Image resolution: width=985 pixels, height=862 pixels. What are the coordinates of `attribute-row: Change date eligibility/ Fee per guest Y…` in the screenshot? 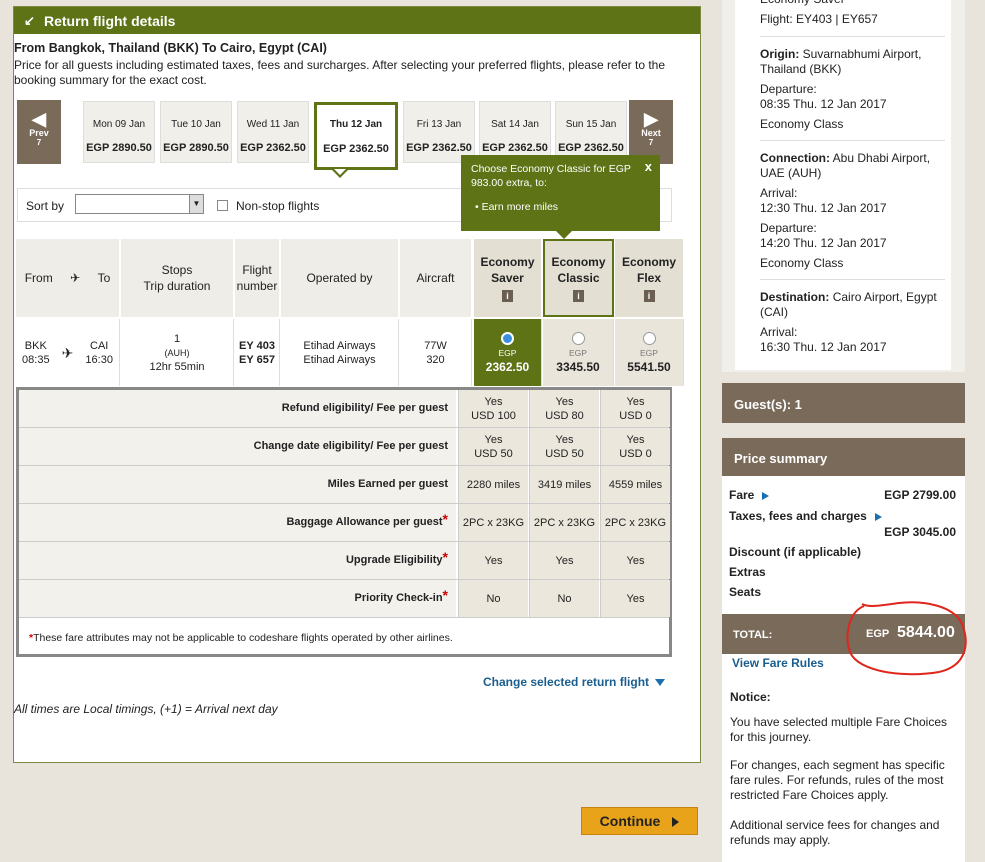 It's located at (344, 447).